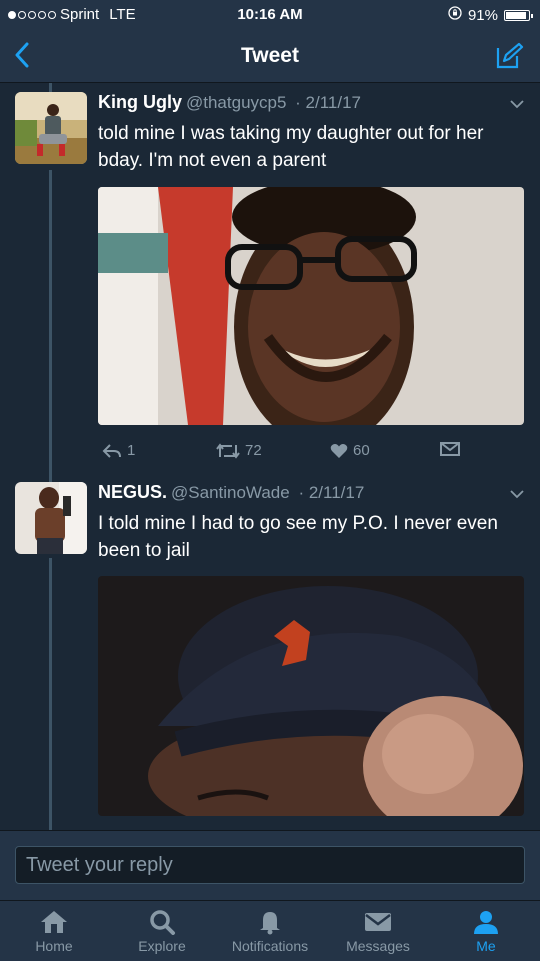 This screenshot has width=540, height=961. What do you see at coordinates (228, 450) in the screenshot?
I see `retweet-icon` at bounding box center [228, 450].